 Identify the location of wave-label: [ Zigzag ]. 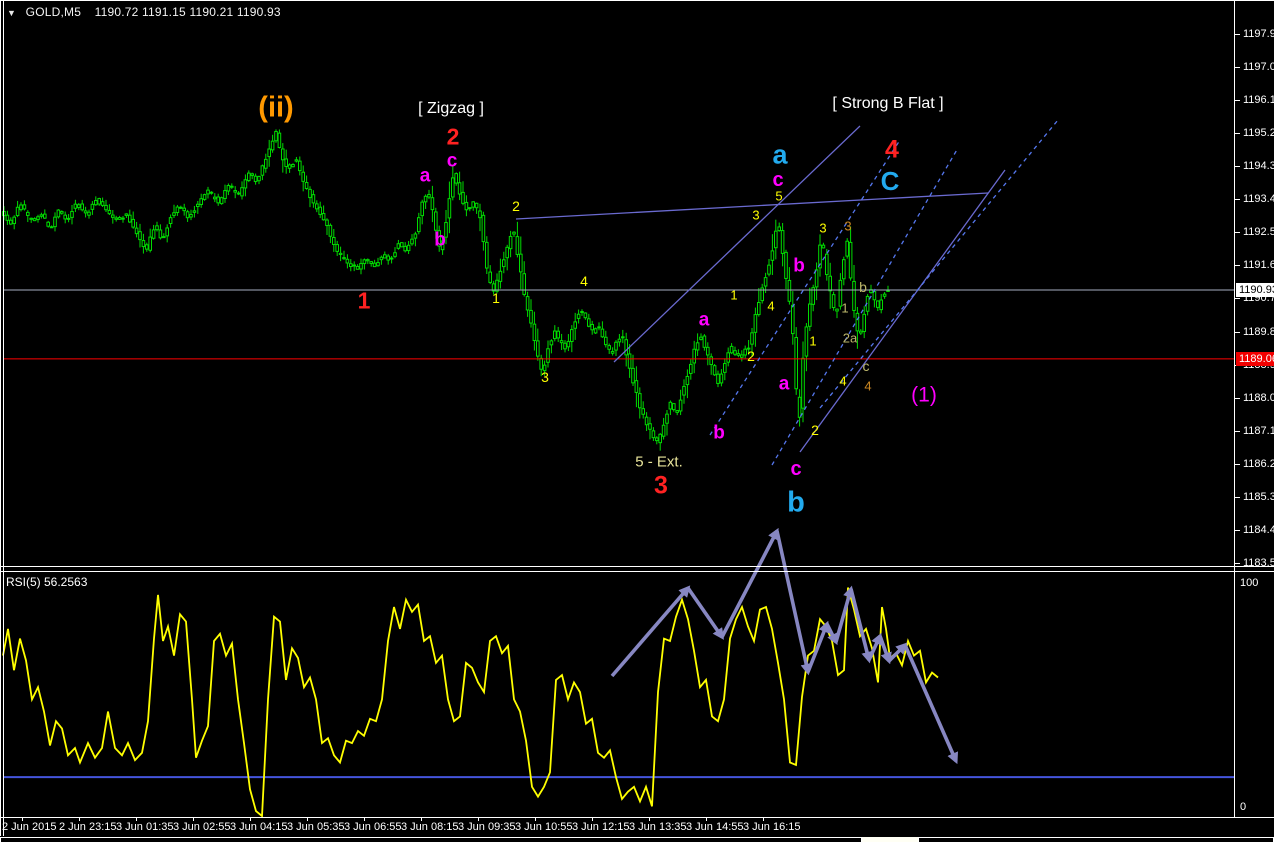
(451, 109).